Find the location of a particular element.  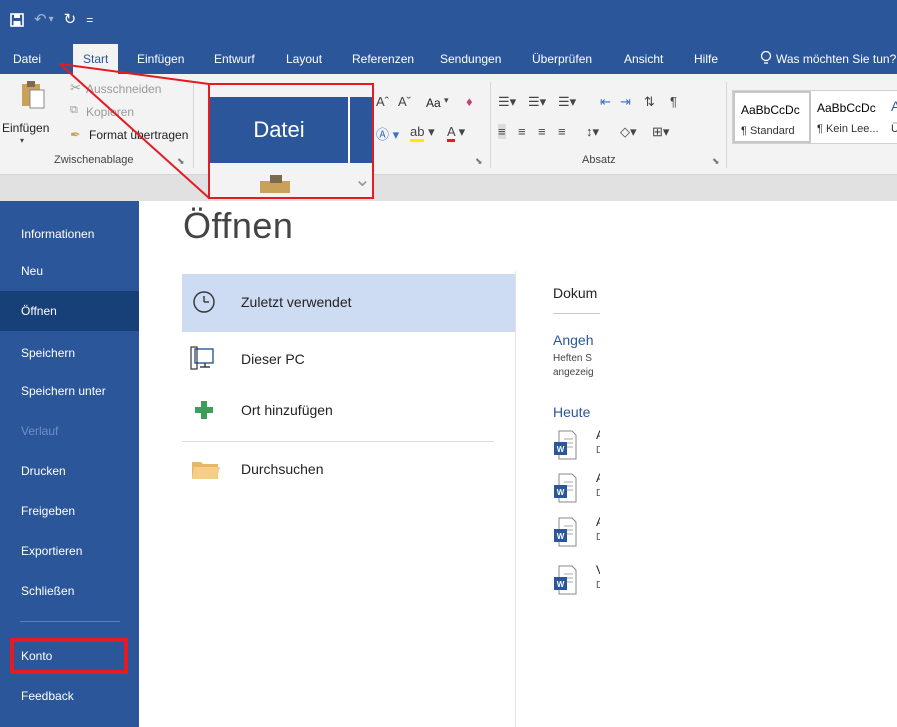

location-zuletzt-verwendet: Zuletzt verwendet is located at coordinates (348, 303).